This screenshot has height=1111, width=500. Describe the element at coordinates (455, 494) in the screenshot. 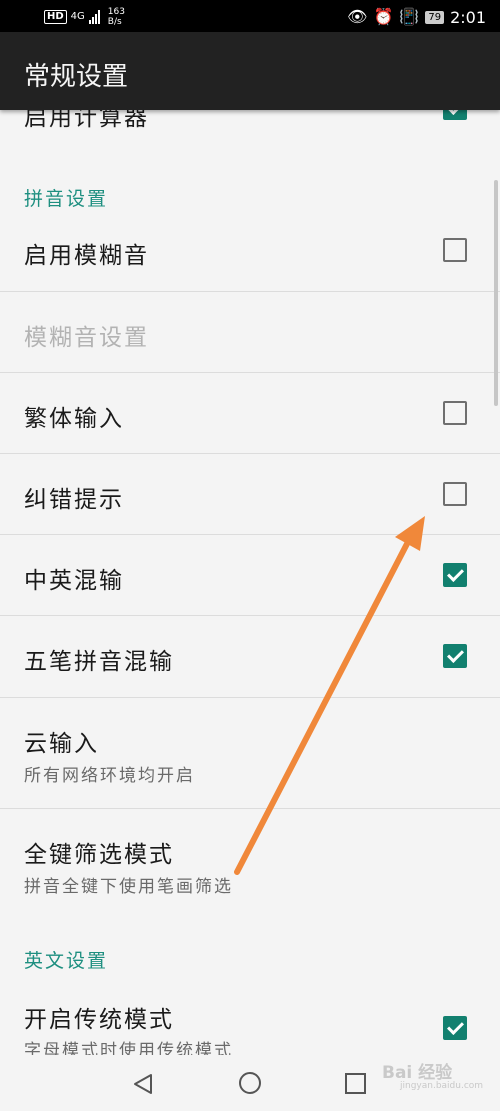

I see `correction-checkbox` at that location.